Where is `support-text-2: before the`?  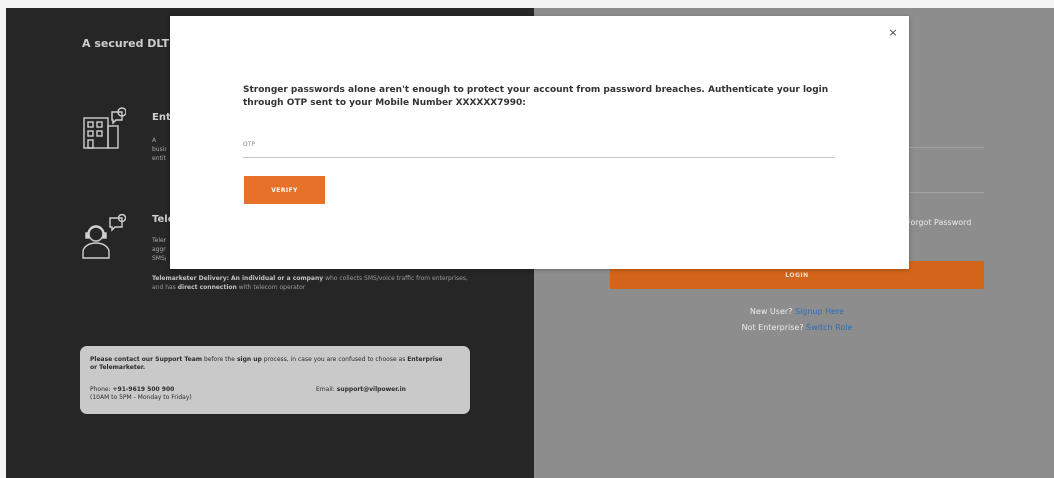
support-text-2: before the is located at coordinates (219, 359).